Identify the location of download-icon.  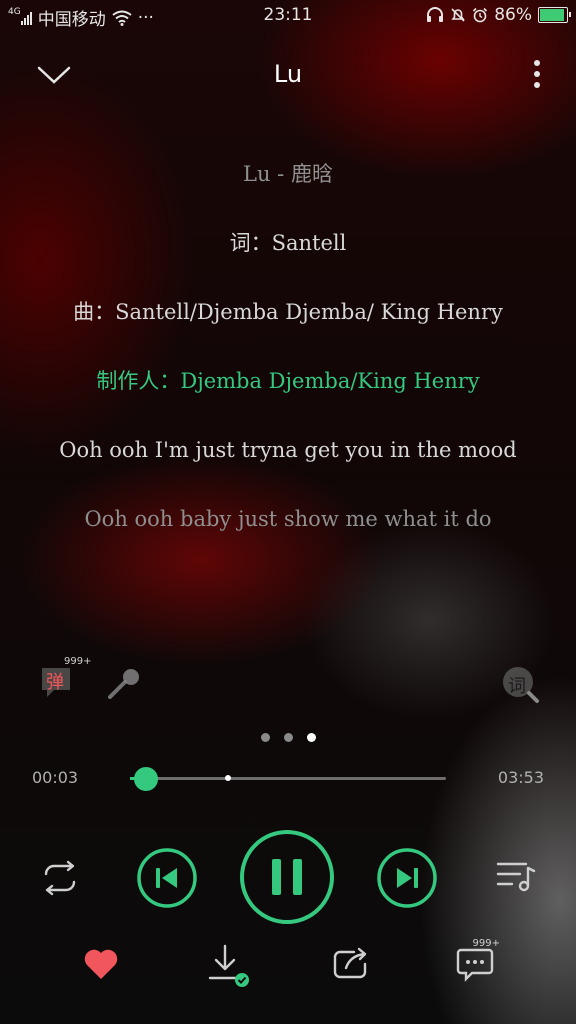
(229, 965).